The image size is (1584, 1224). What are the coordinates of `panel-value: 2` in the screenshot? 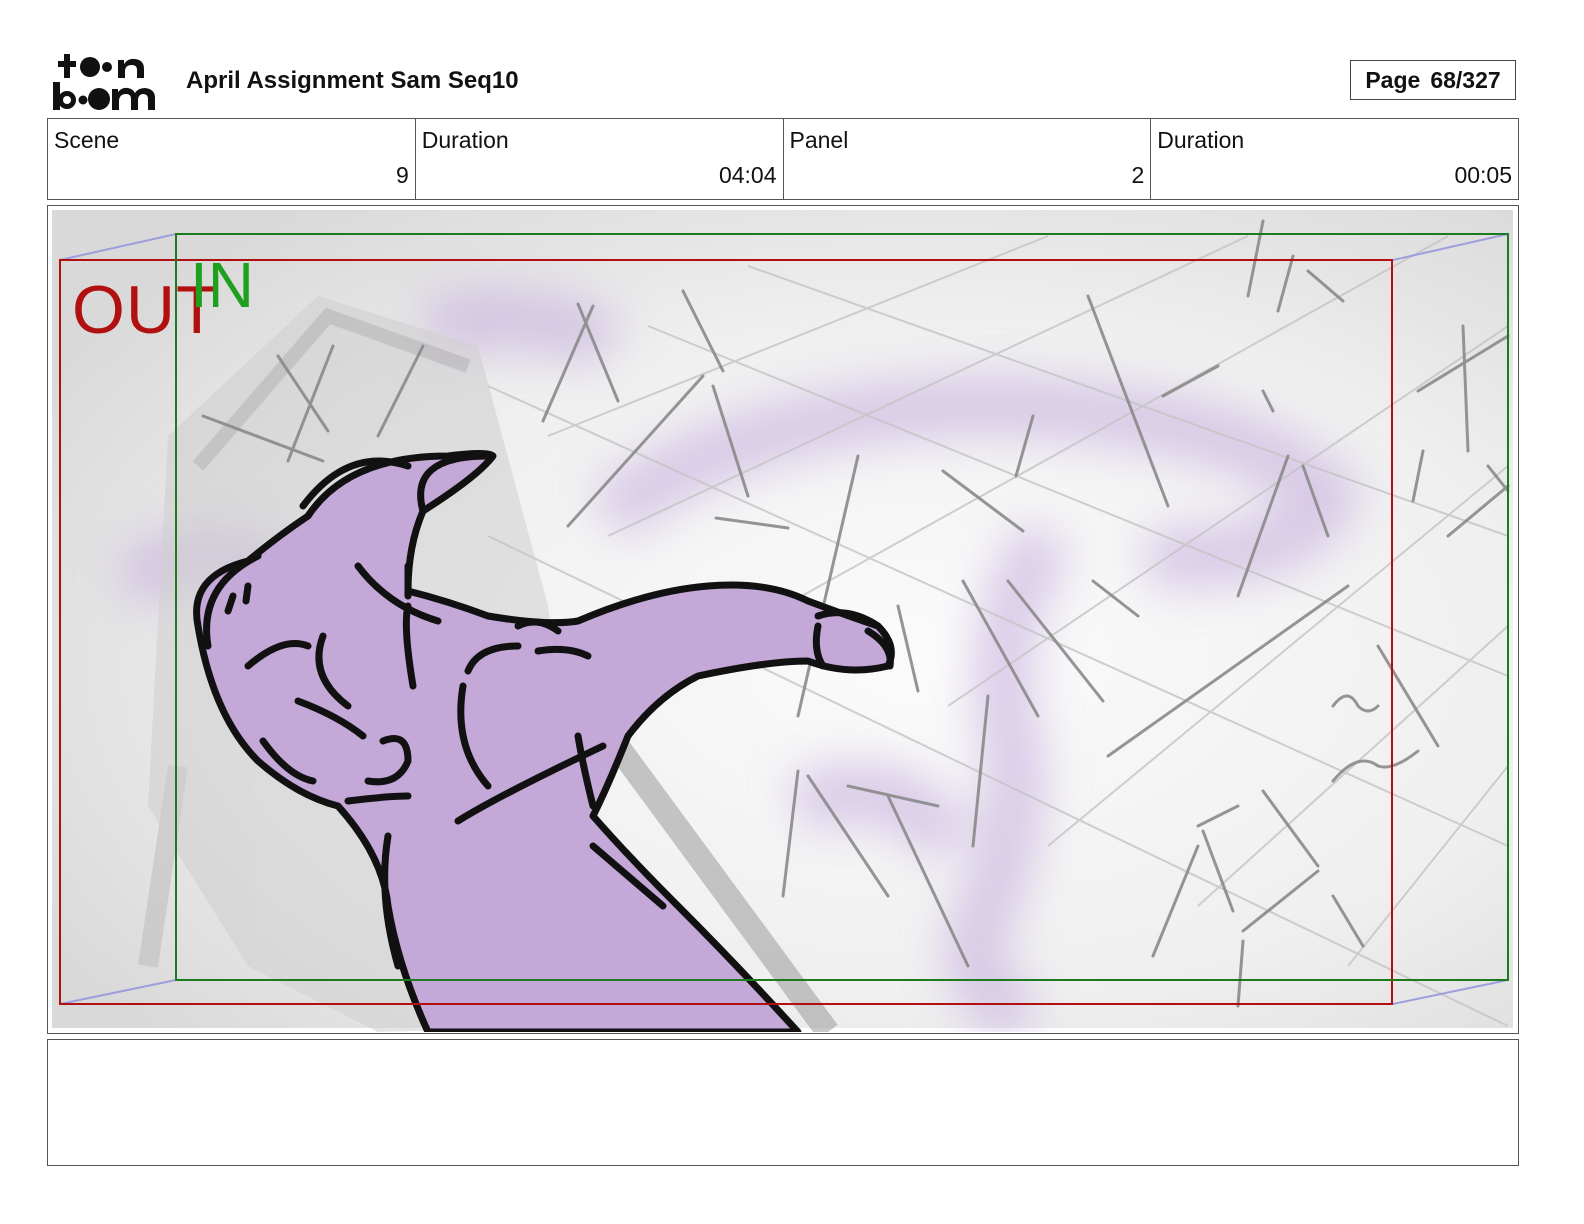 It's located at (1138, 175).